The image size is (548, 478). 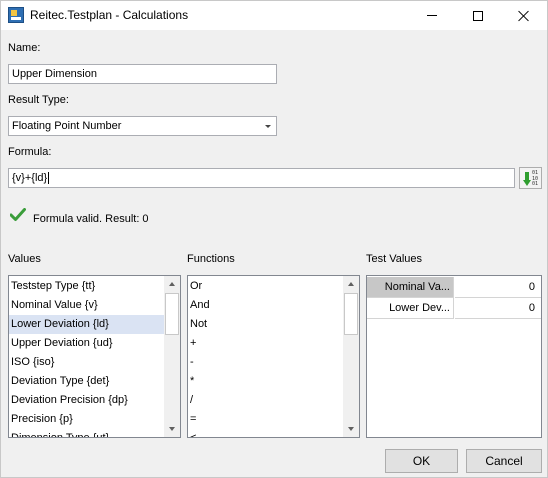 I want to click on functions-label: Functions, so click(x=211, y=259).